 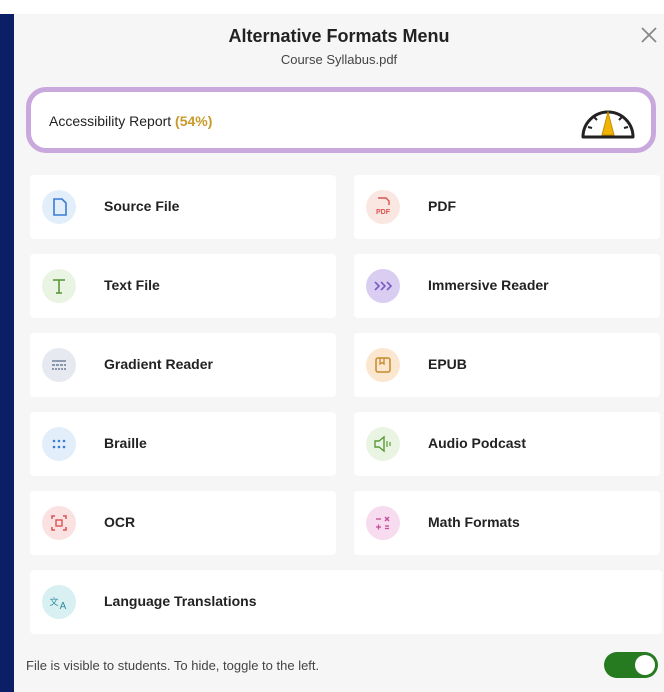 I want to click on pdf-icon: PDF, so click(x=383, y=207).